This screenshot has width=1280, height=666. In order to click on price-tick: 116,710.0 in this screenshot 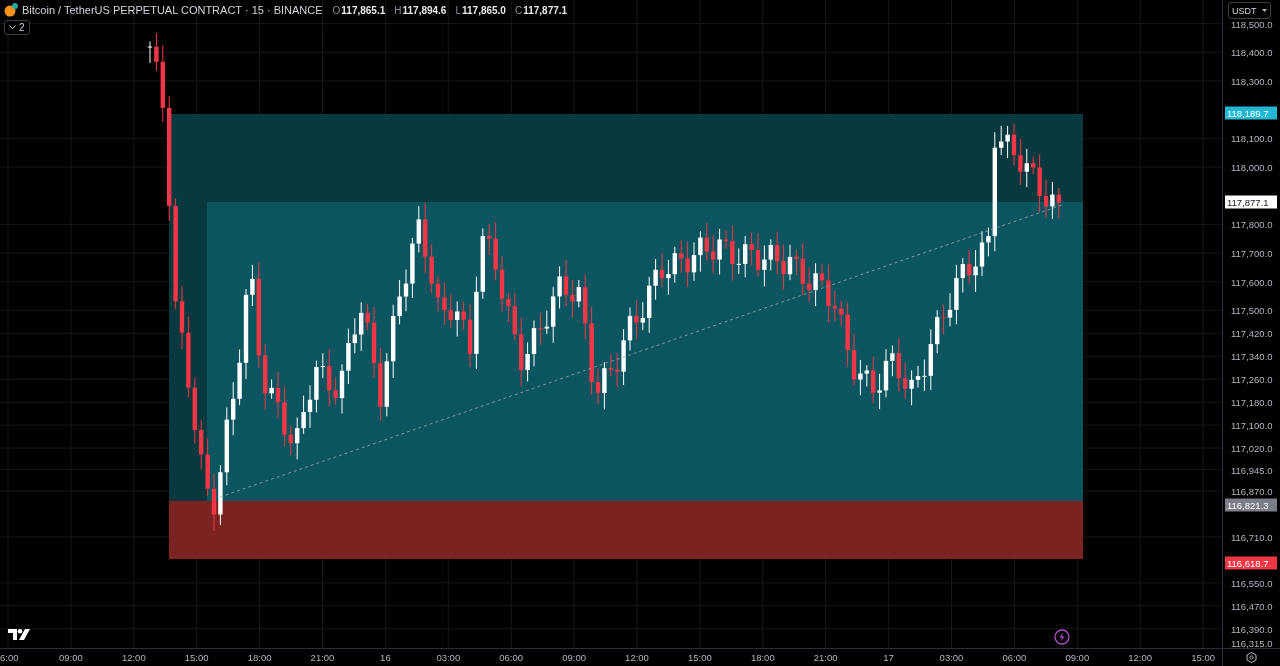, I will do `click(1252, 537)`.